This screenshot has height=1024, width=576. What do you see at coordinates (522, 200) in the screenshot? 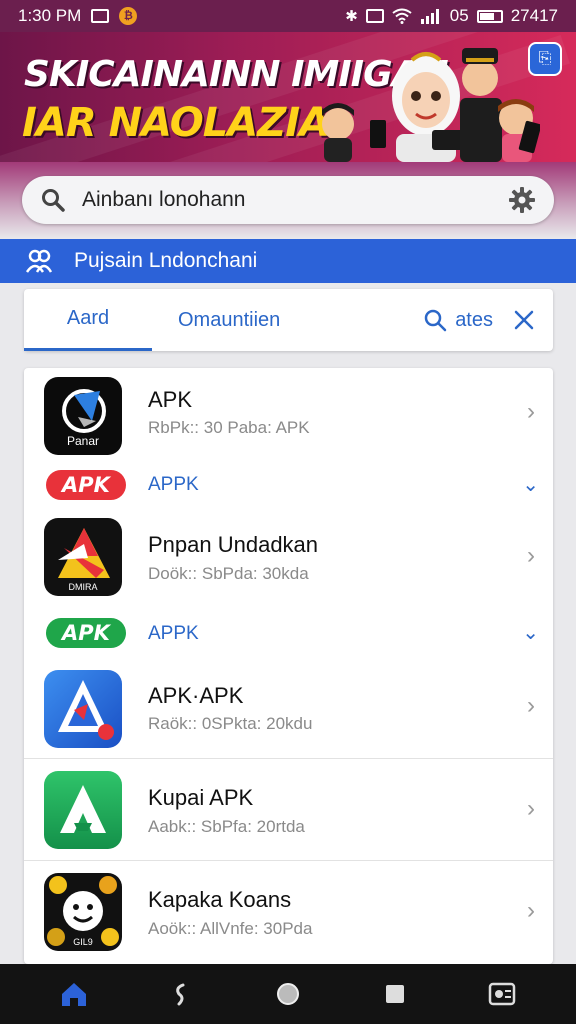
I see `gear-icon` at bounding box center [522, 200].